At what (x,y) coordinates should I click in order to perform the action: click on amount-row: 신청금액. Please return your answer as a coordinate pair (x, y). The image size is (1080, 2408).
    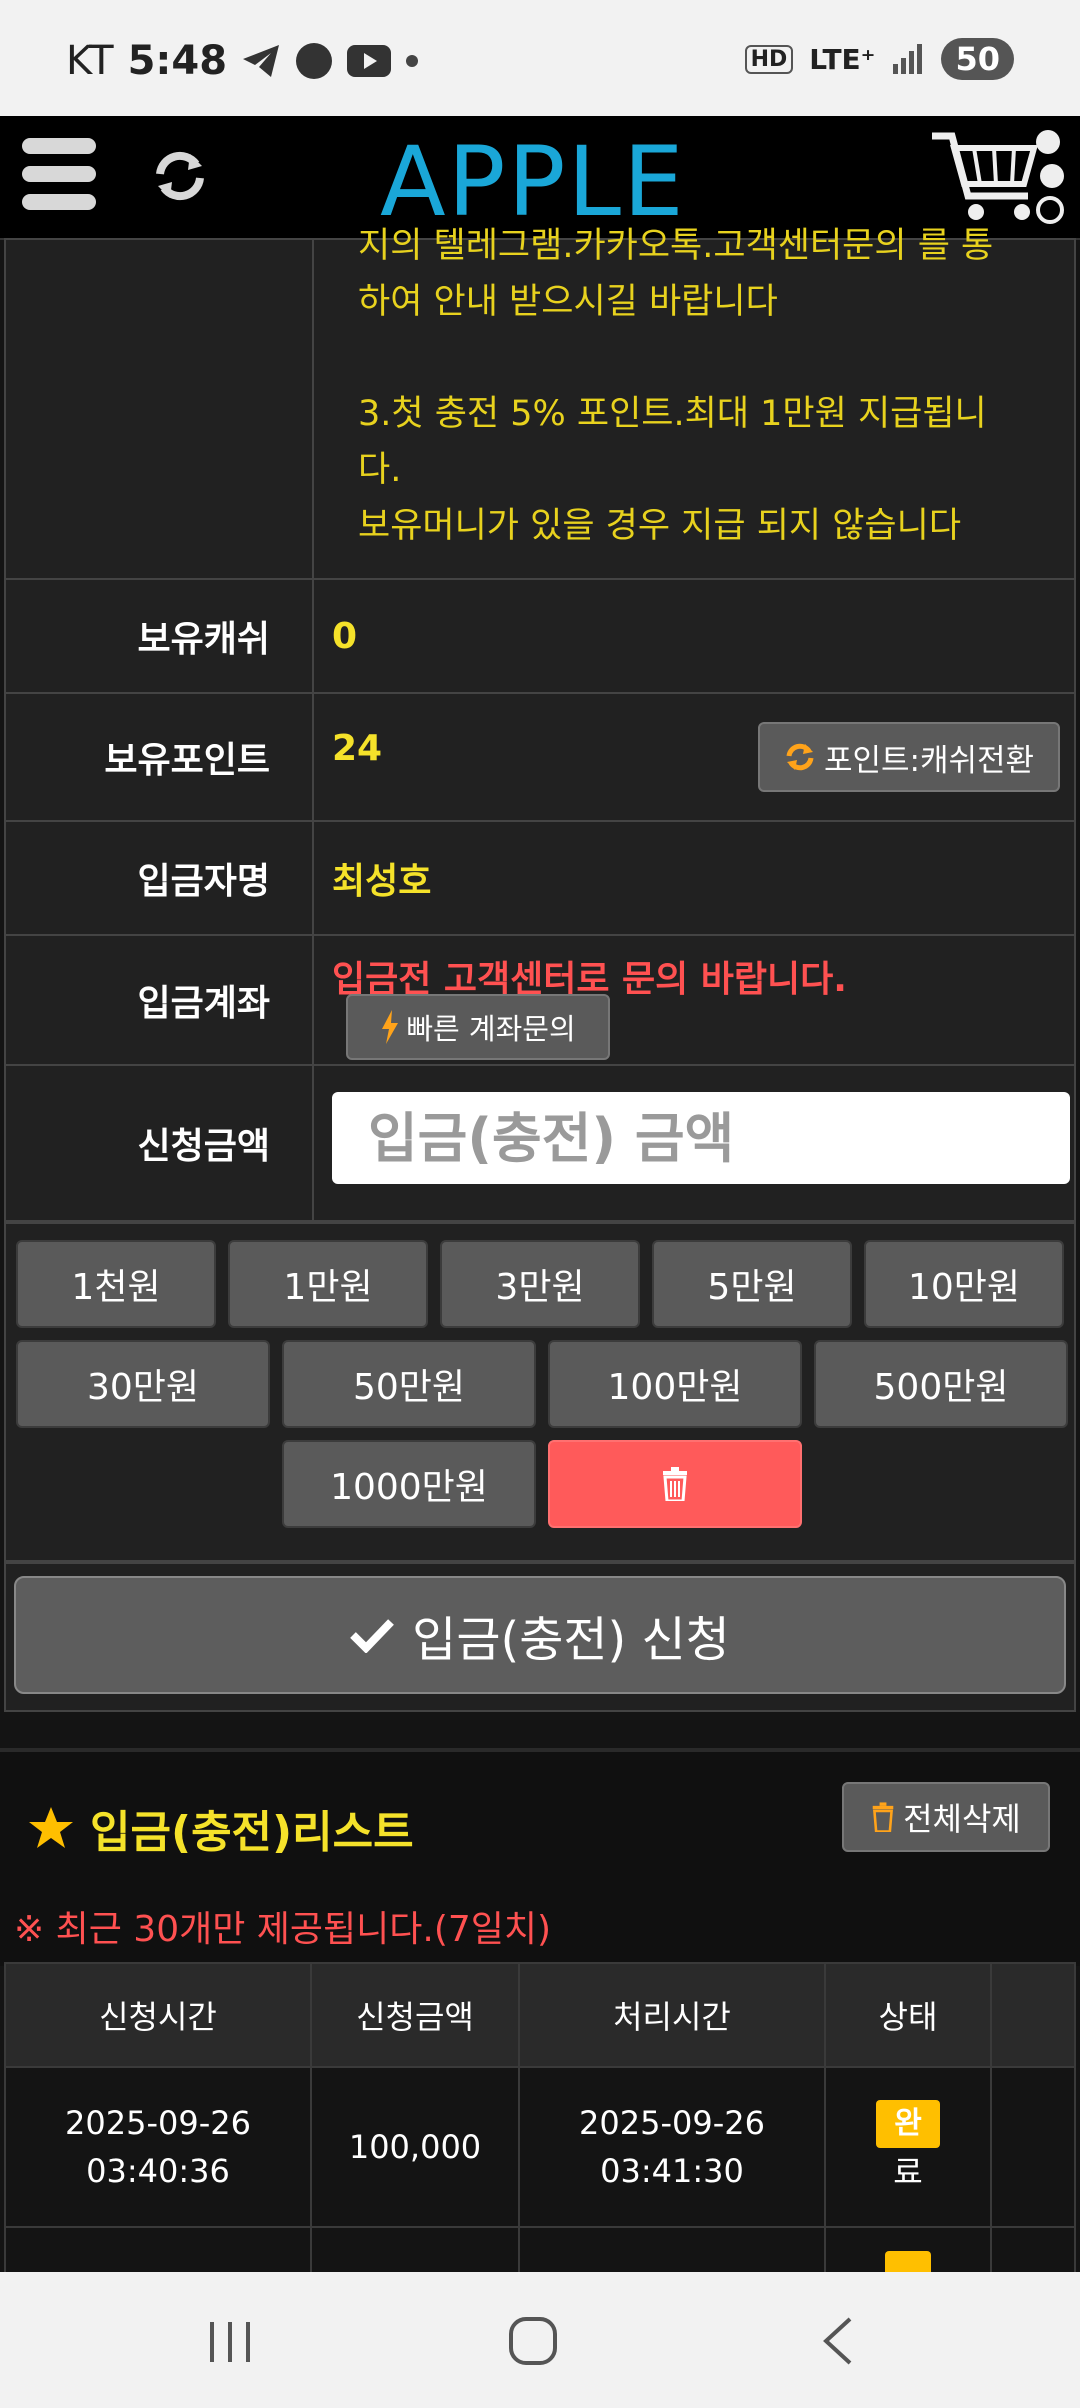
    Looking at the image, I should click on (540, 1143).